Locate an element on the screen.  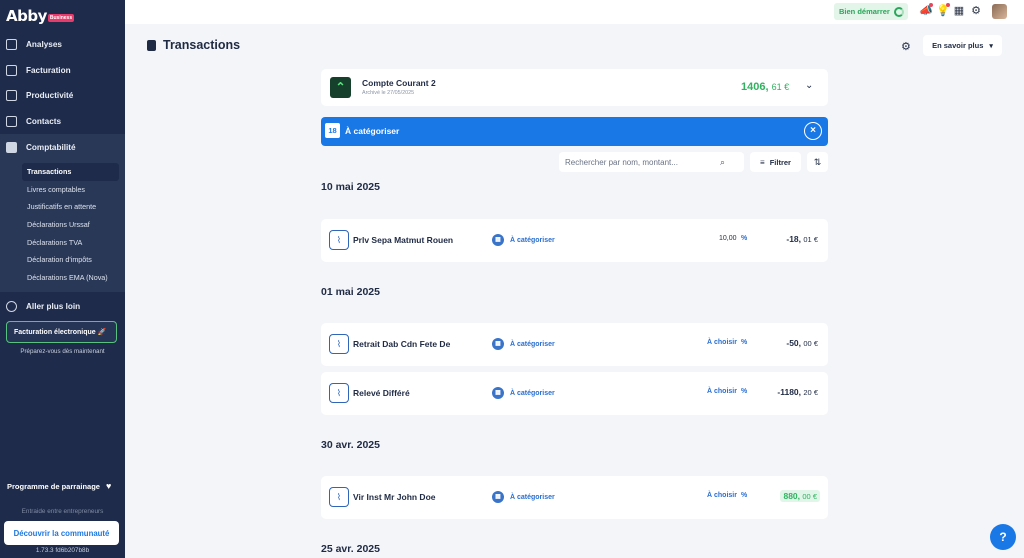
filter-label: Filtrer is located at coordinates (780, 162).